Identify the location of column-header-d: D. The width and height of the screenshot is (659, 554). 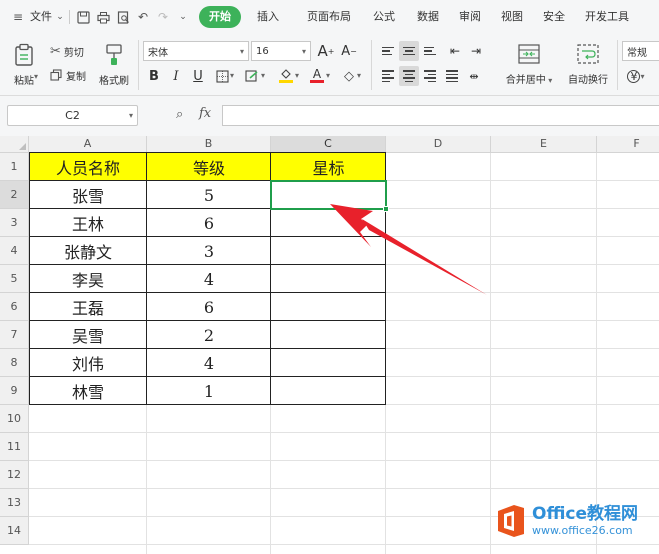
(438, 144).